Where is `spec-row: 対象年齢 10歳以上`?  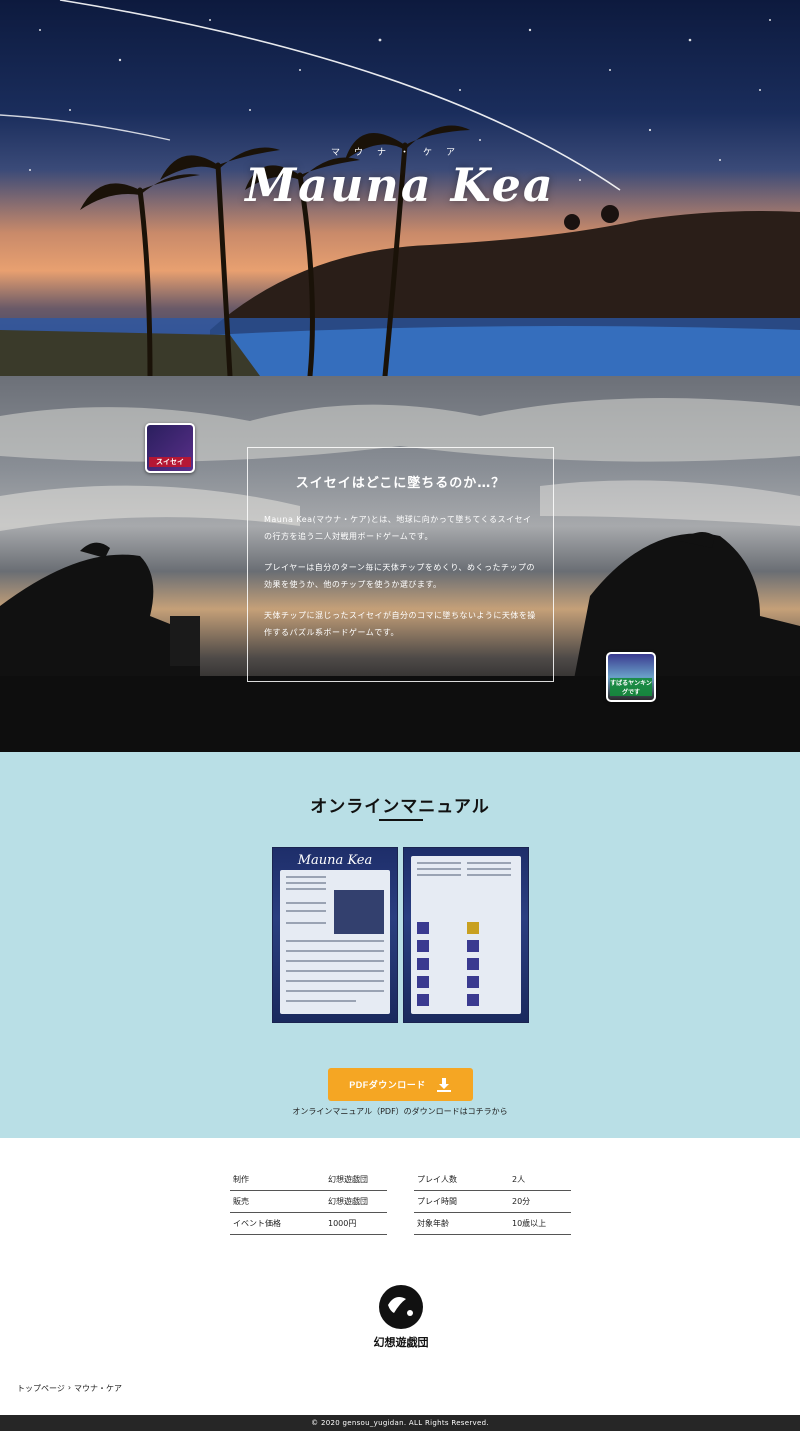 spec-row: 対象年齢 10歳以上 is located at coordinates (492, 1224).